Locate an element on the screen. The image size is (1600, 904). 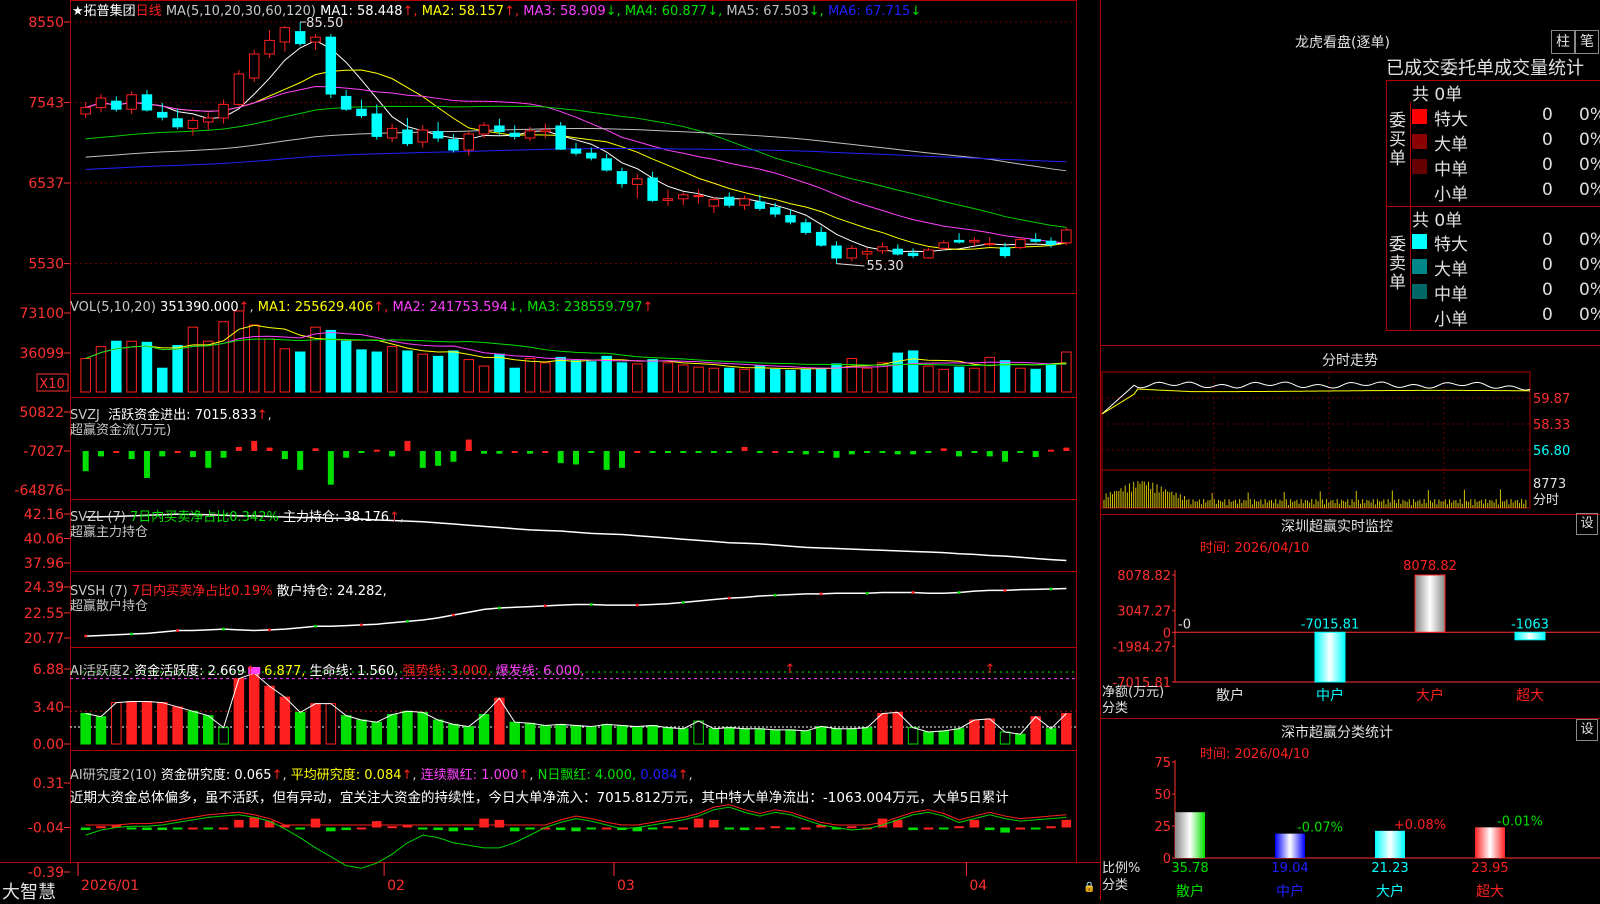
ai-strong-value: 3.000, is located at coordinates (471, 671).